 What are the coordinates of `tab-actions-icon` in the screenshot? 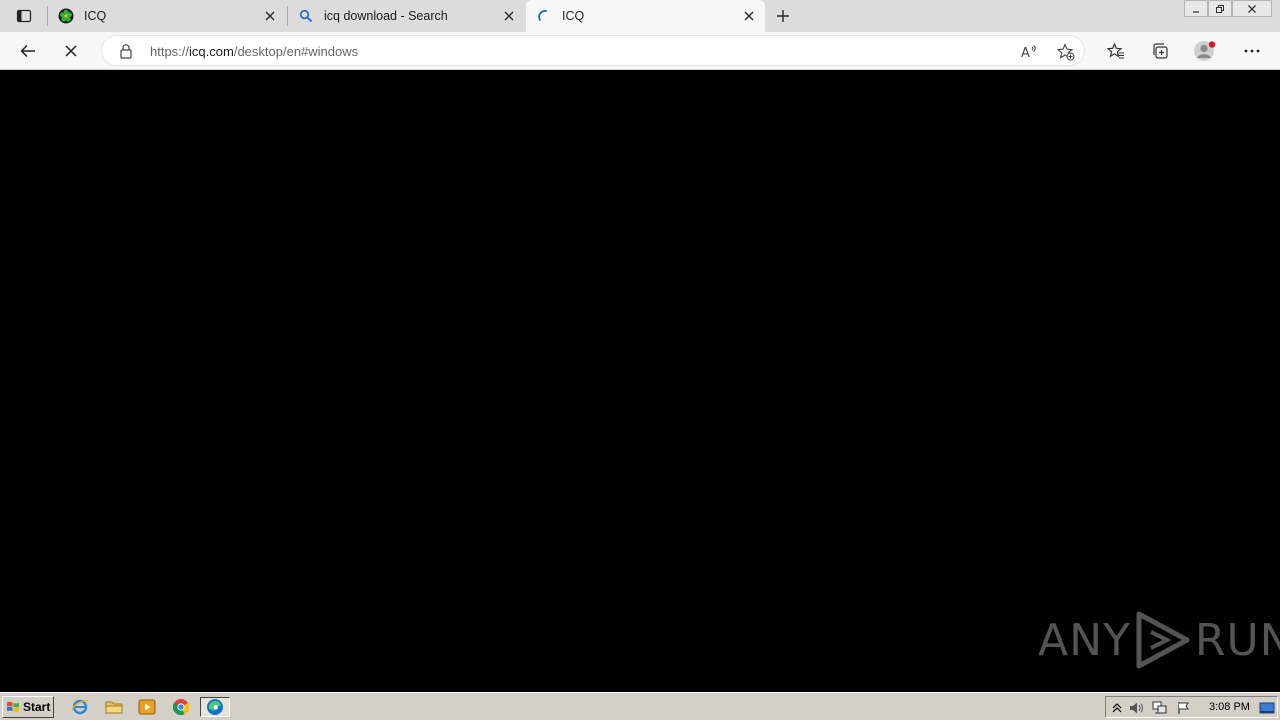 It's located at (24, 16).